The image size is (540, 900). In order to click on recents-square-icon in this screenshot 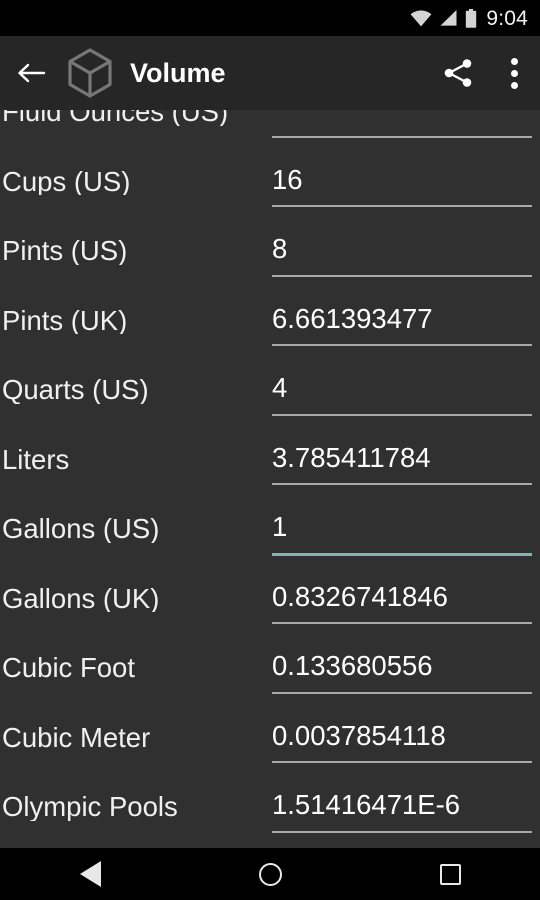, I will do `click(450, 874)`.